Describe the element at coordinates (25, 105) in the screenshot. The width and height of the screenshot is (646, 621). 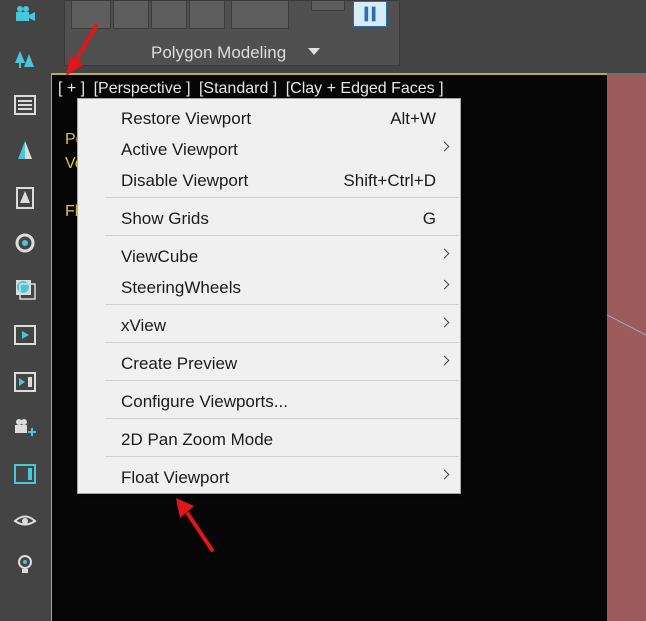
I see `list-icon` at that location.